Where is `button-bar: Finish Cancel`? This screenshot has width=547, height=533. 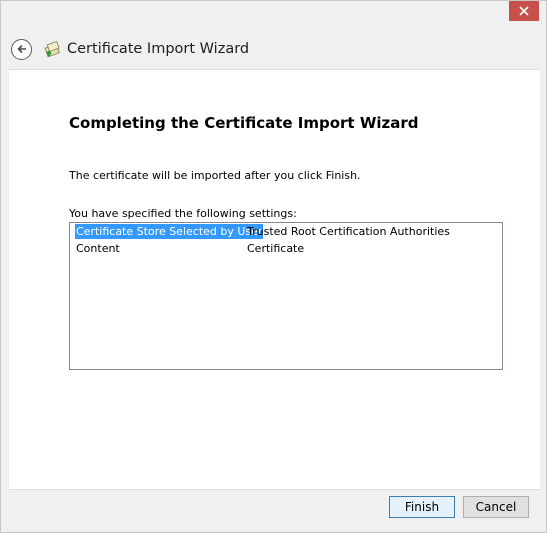
button-bar: Finish Cancel is located at coordinates (274, 508).